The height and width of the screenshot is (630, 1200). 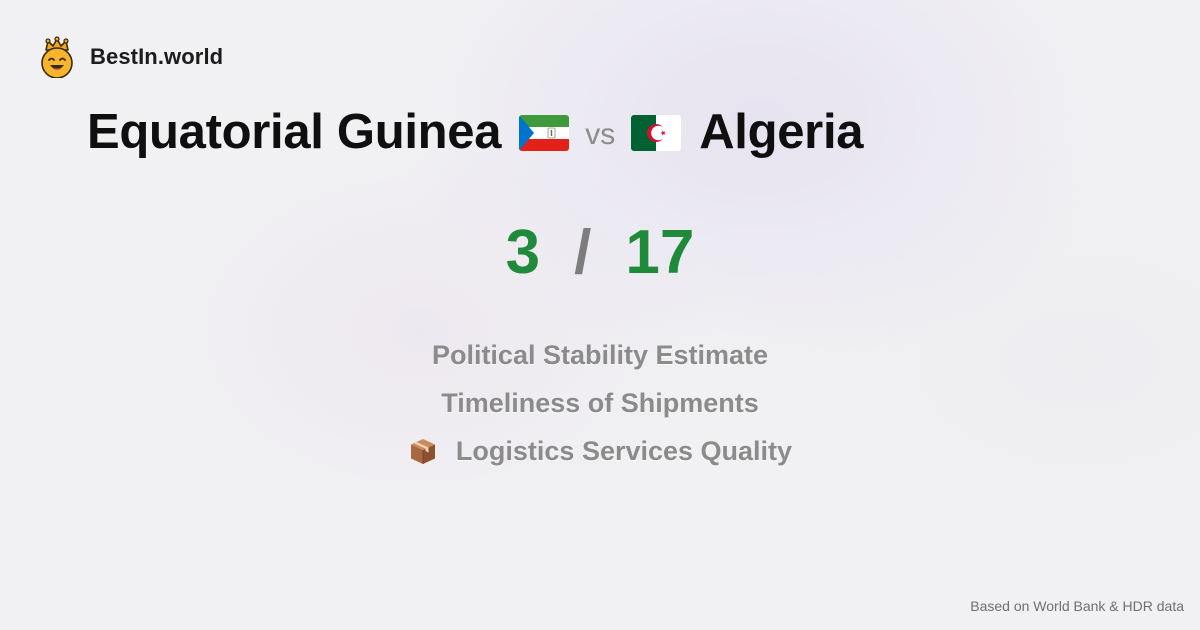 I want to click on right-country-name: Algeria, so click(x=781, y=132).